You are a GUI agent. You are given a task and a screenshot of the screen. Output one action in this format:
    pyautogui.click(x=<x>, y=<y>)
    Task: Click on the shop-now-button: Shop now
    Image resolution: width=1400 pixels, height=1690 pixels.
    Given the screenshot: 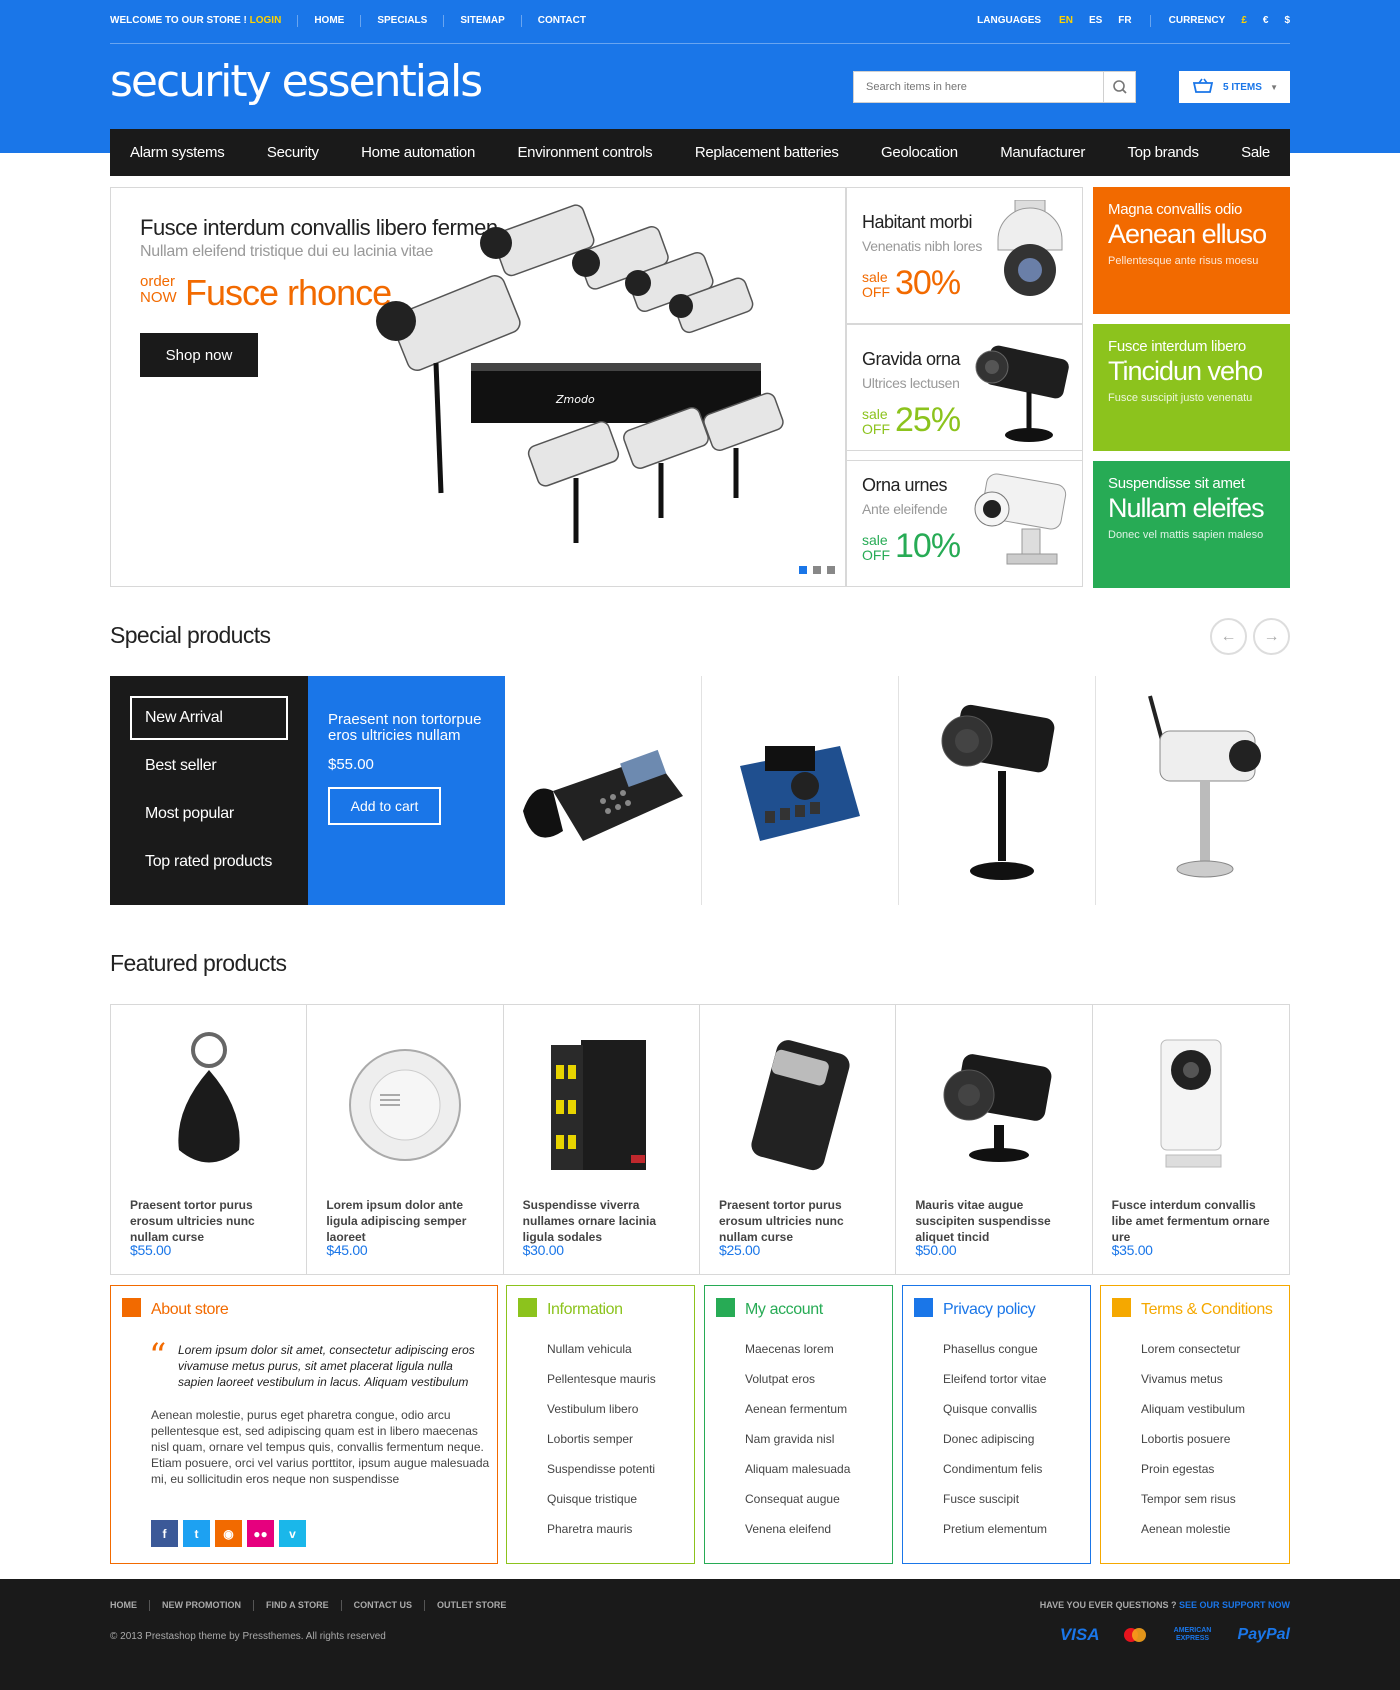 What is the action you would take?
    pyautogui.click(x=199, y=355)
    